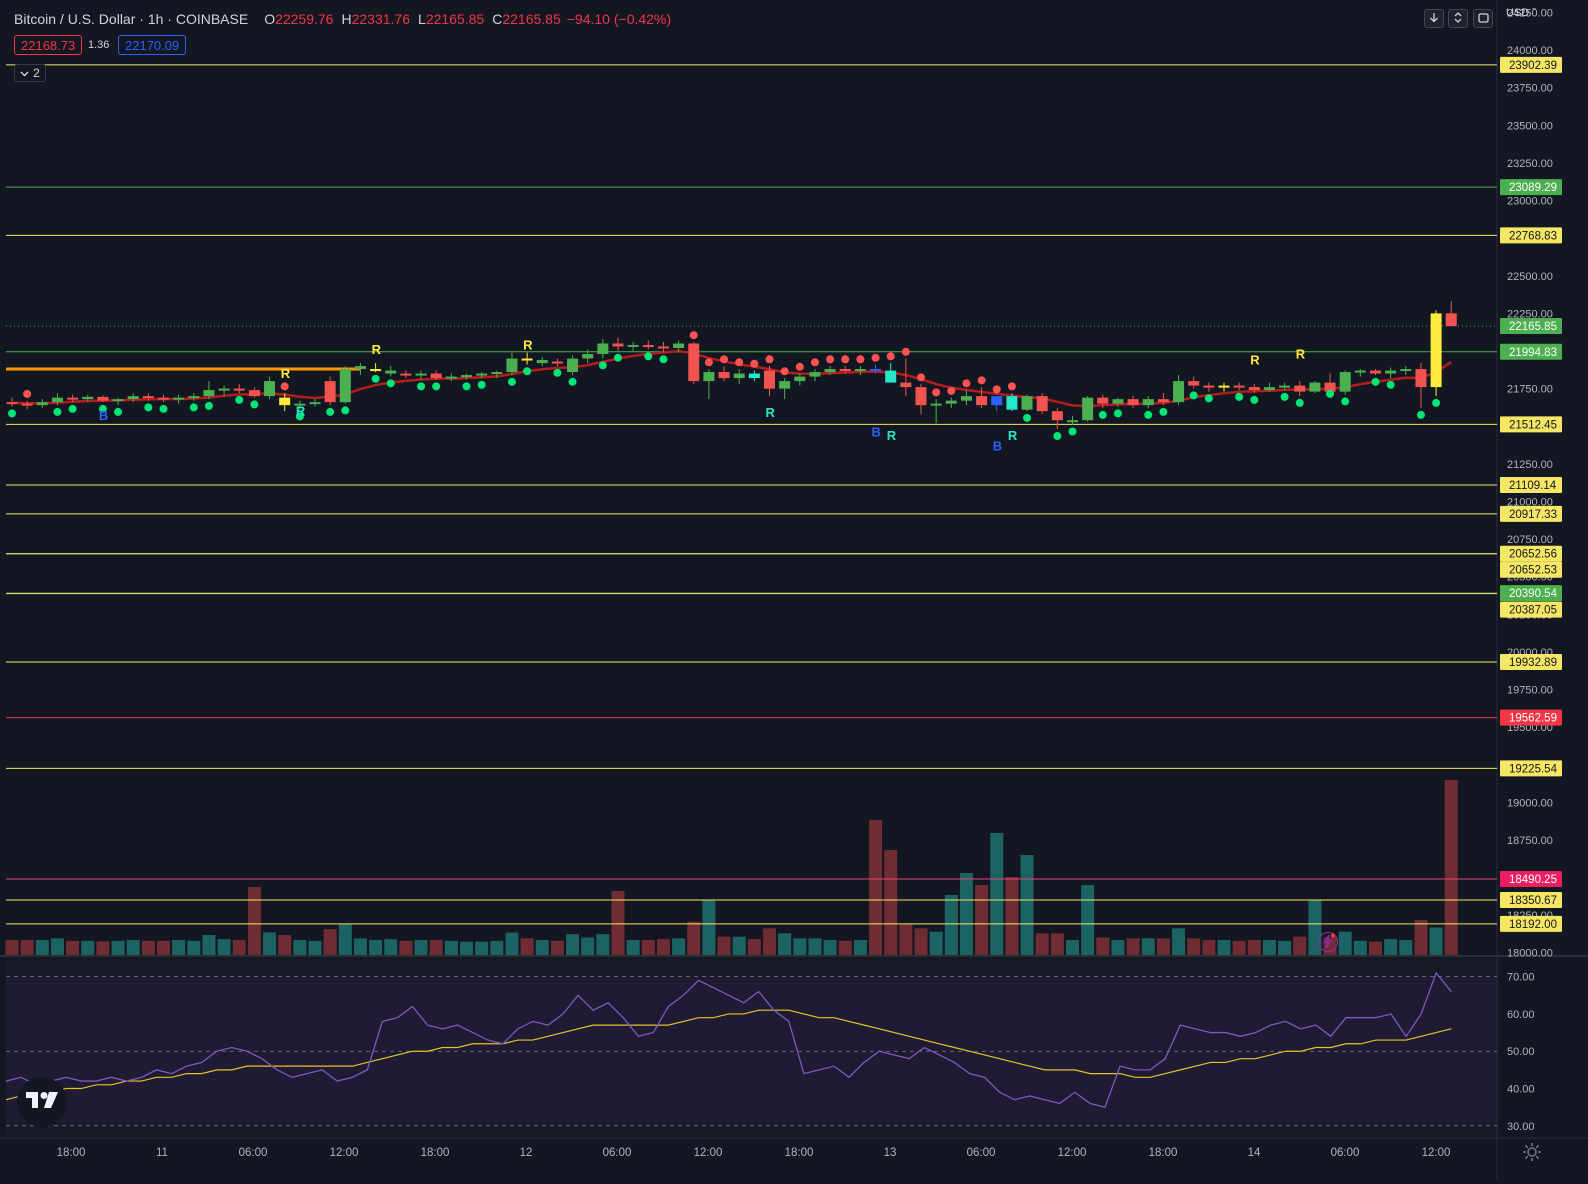 This screenshot has height=1184, width=1588. Describe the element at coordinates (1434, 18) in the screenshot. I see `scroll-down-button` at that location.